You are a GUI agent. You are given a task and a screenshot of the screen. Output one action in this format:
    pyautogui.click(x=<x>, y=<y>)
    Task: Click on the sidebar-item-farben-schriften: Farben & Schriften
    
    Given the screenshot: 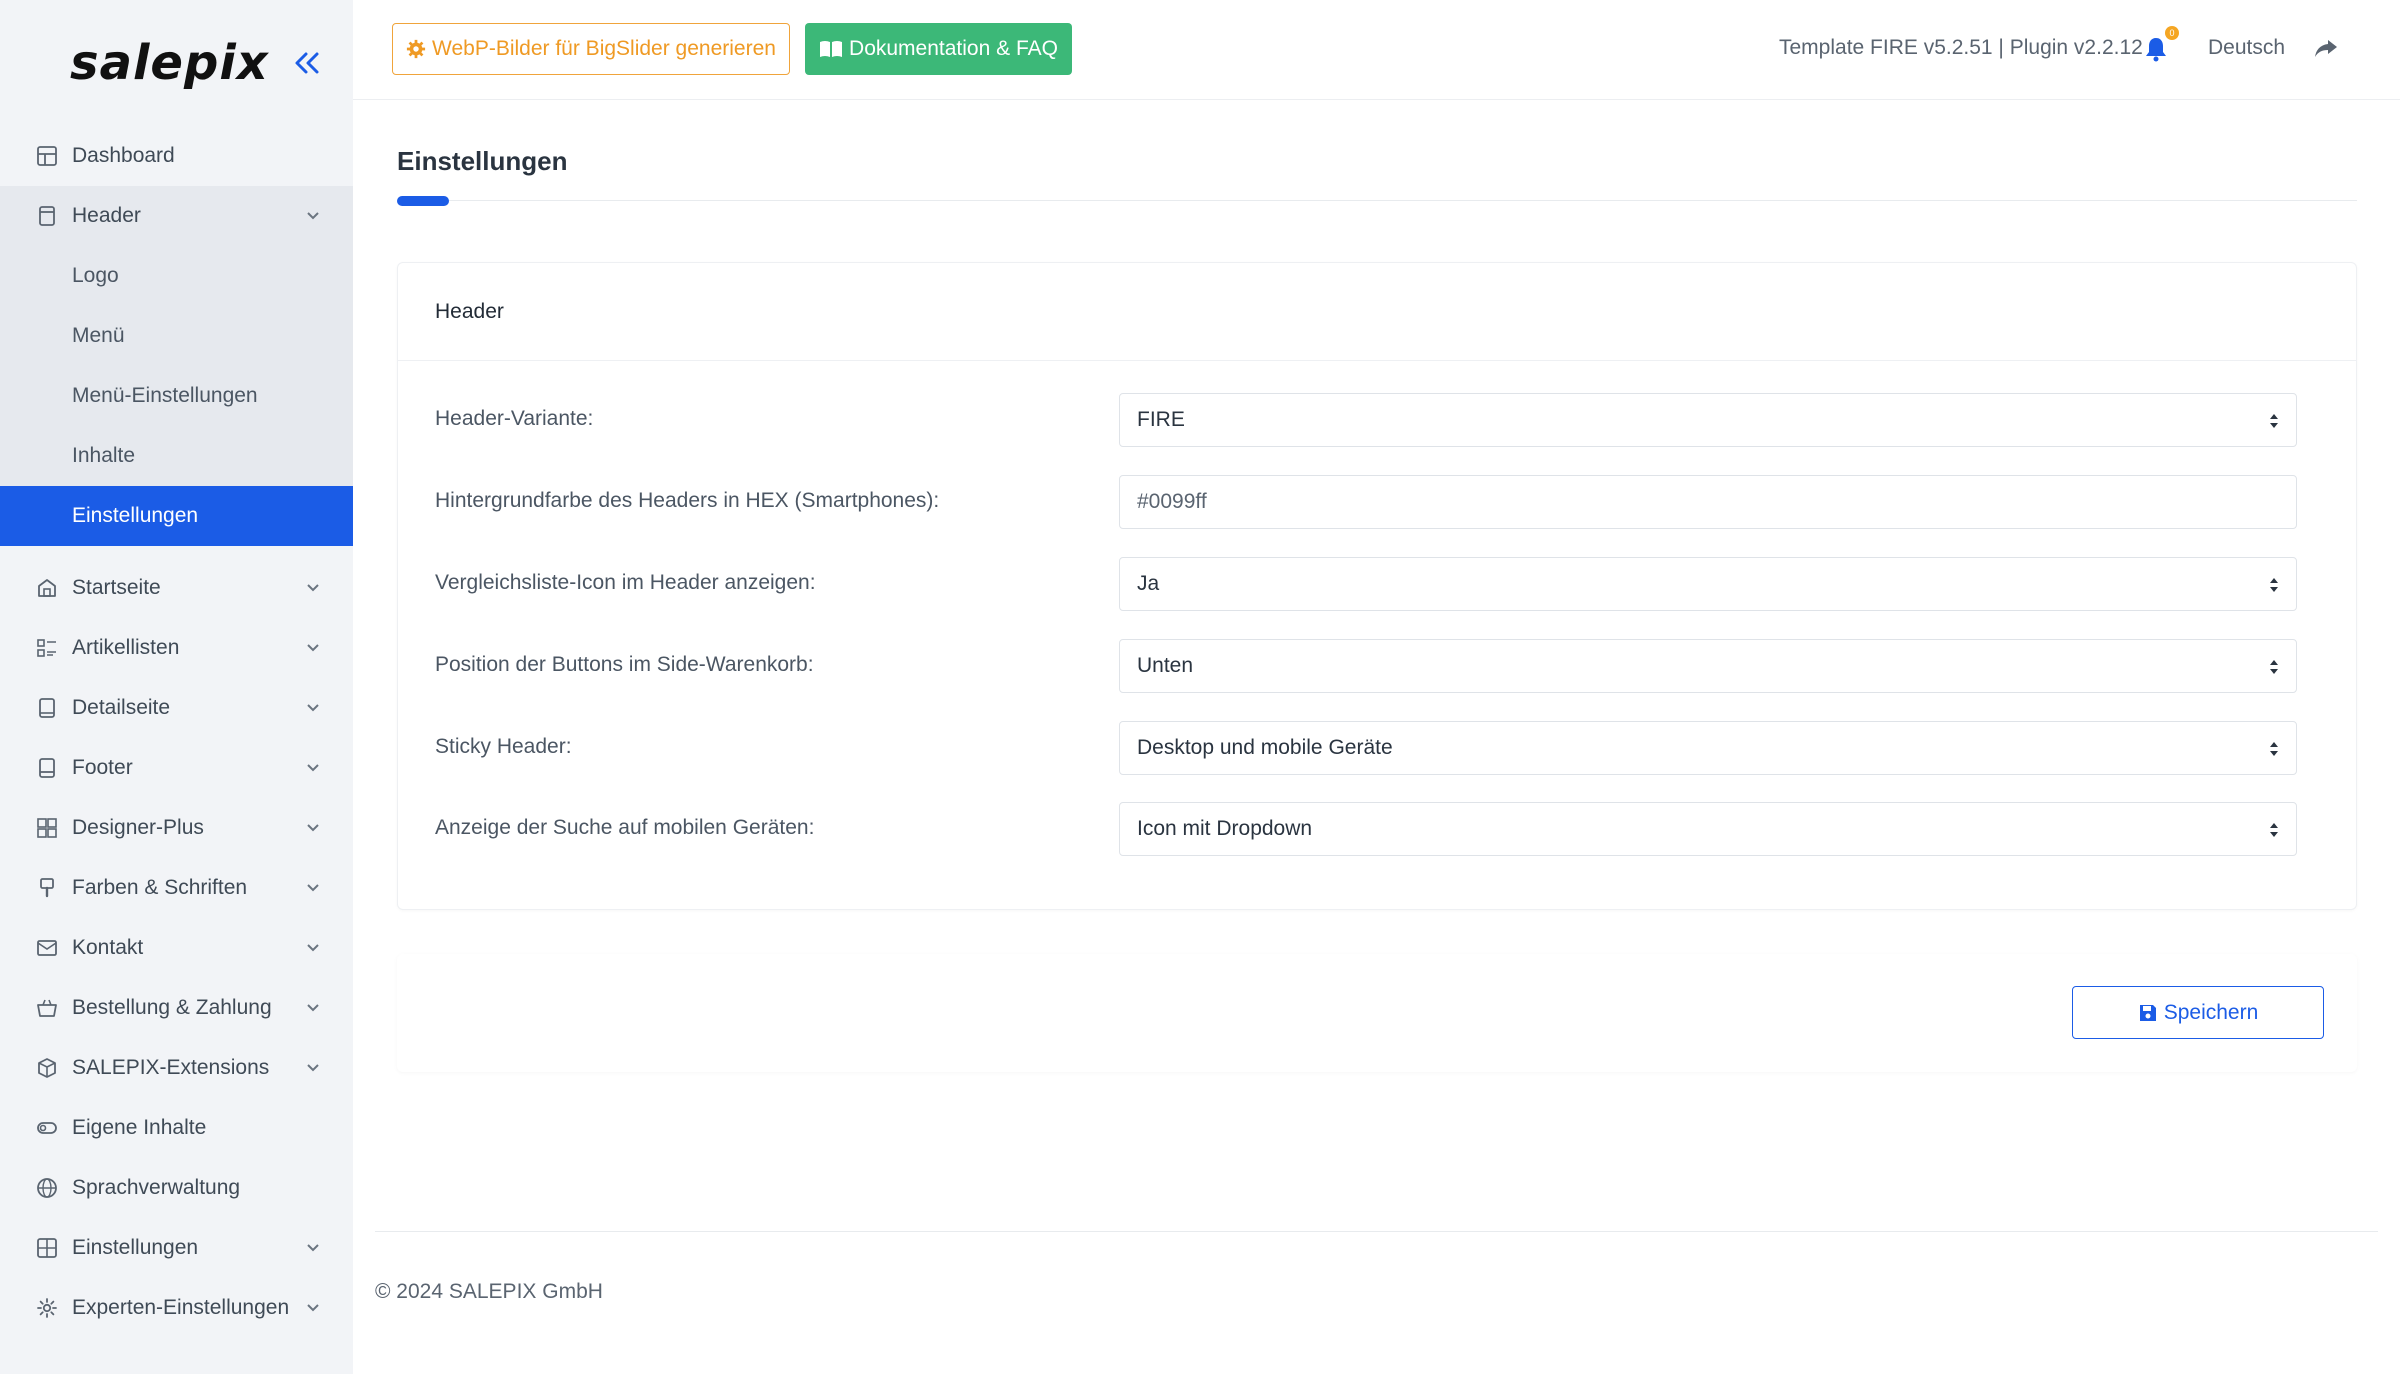 What is the action you would take?
    pyautogui.click(x=176, y=888)
    